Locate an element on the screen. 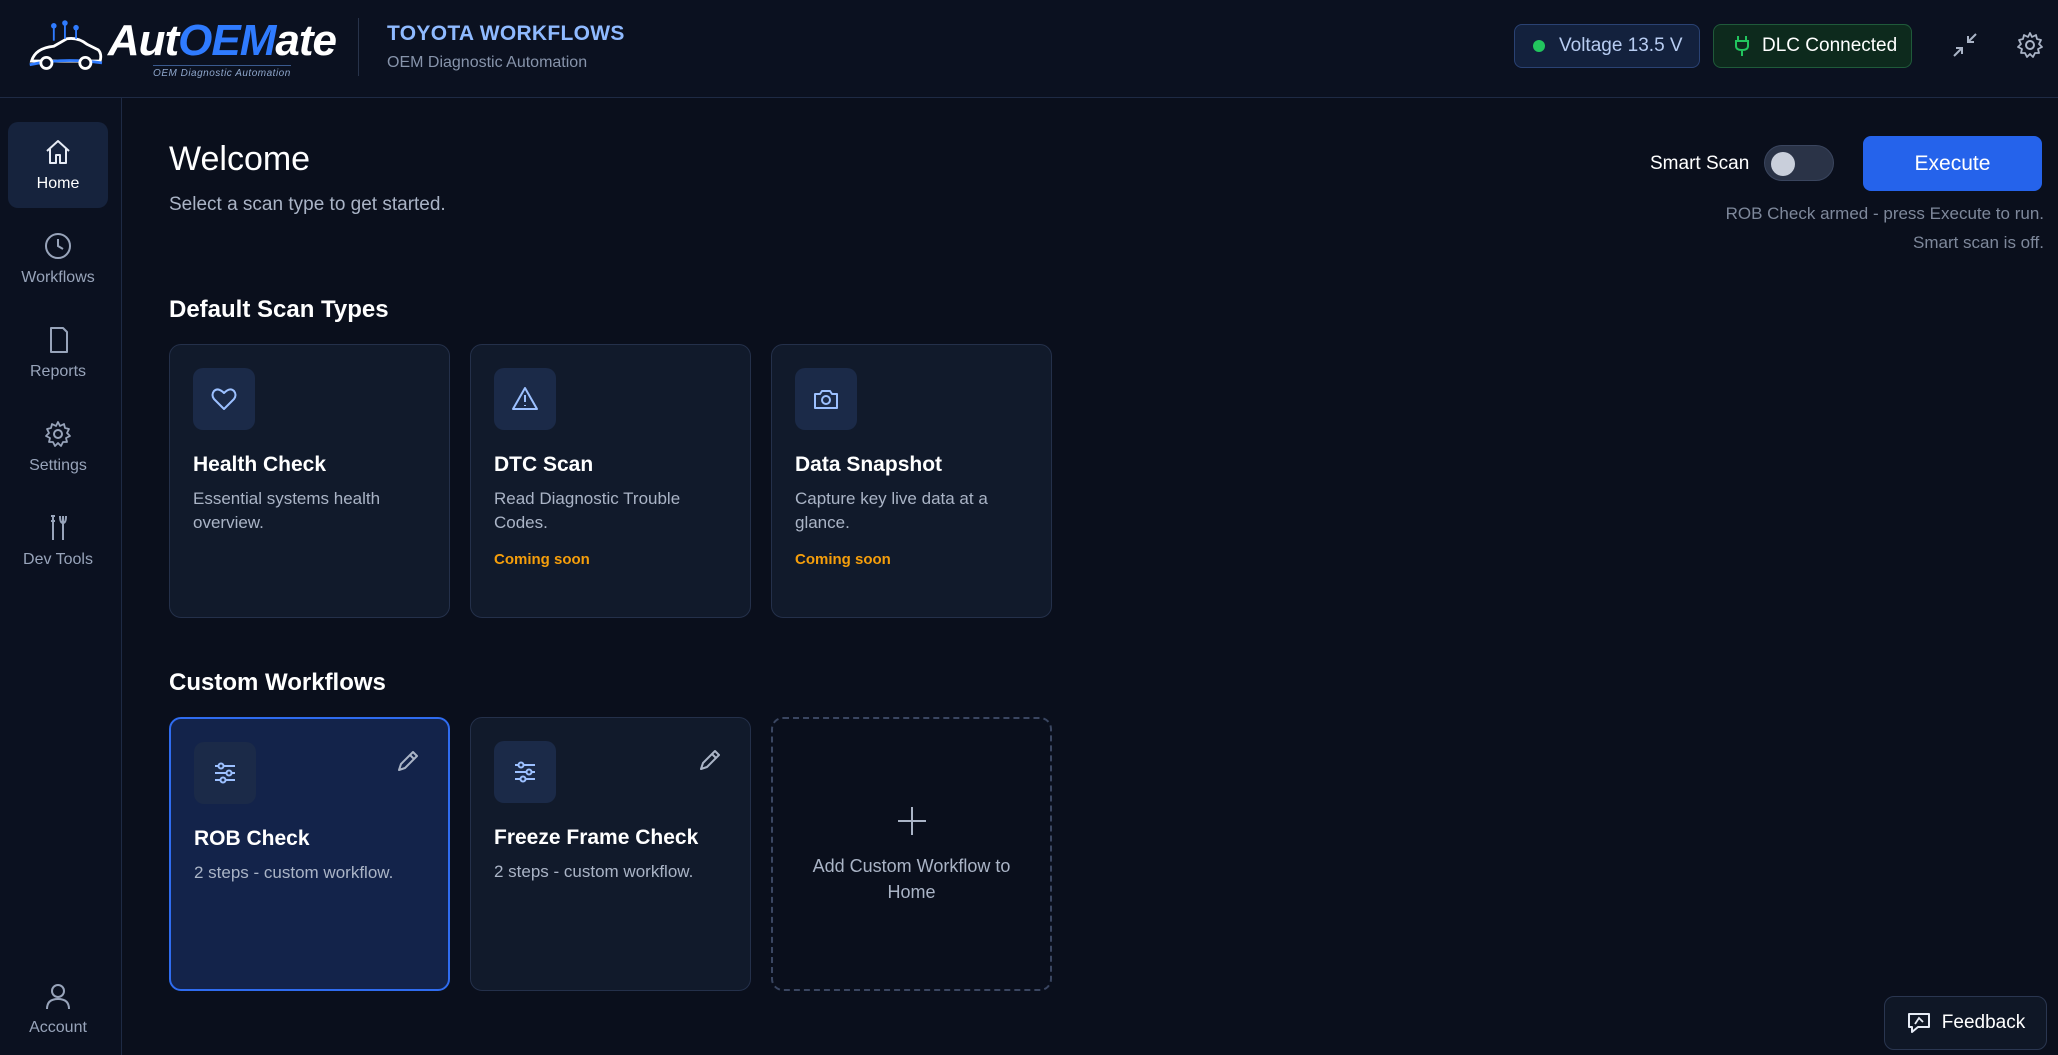 This screenshot has height=1055, width=2058. execute-button: Execute is located at coordinates (1952, 163).